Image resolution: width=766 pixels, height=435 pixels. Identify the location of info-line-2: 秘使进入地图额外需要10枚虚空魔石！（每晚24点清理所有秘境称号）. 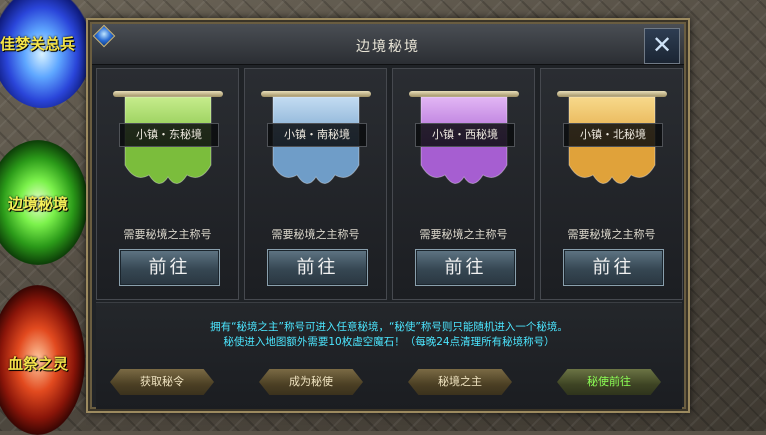
(389, 342).